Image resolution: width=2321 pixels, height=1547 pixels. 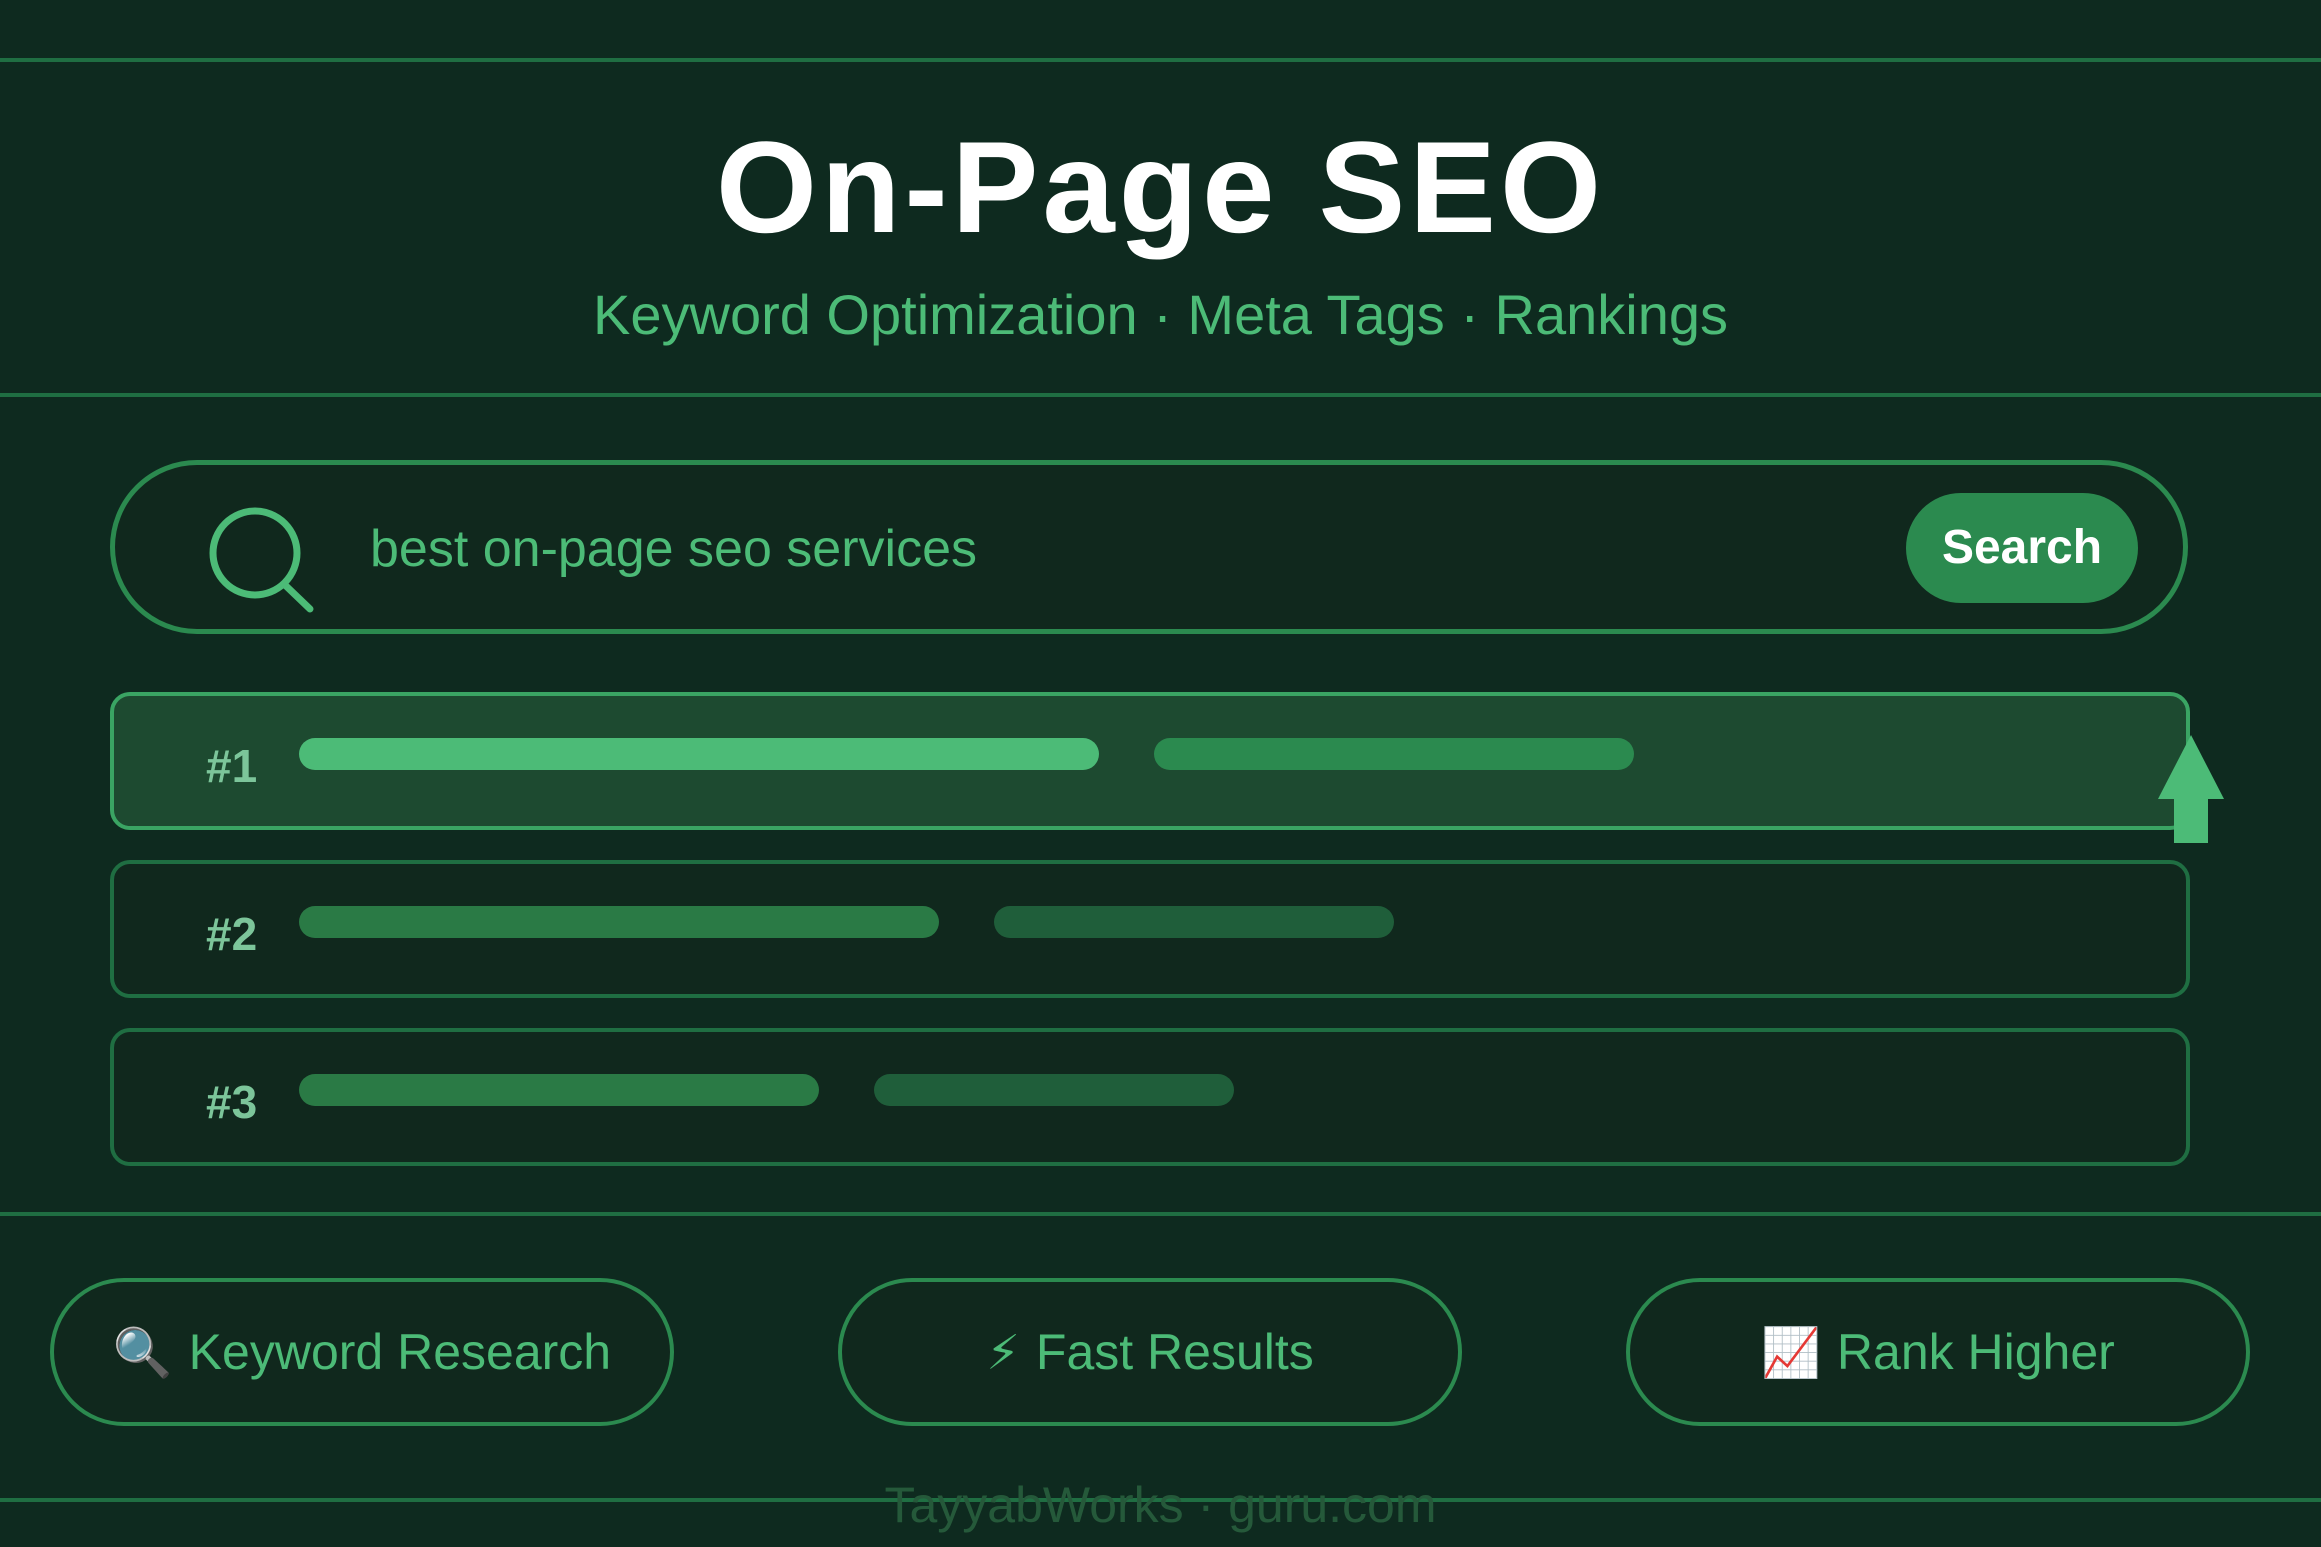 What do you see at coordinates (261, 560) in the screenshot?
I see `search-icon` at bounding box center [261, 560].